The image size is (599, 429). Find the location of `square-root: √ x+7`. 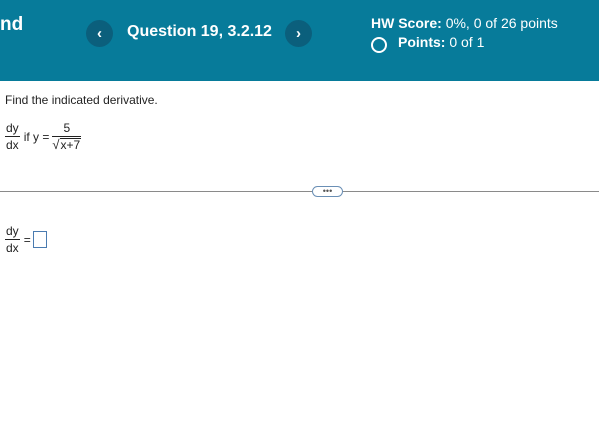

square-root: √ x+7 is located at coordinates (67, 144).